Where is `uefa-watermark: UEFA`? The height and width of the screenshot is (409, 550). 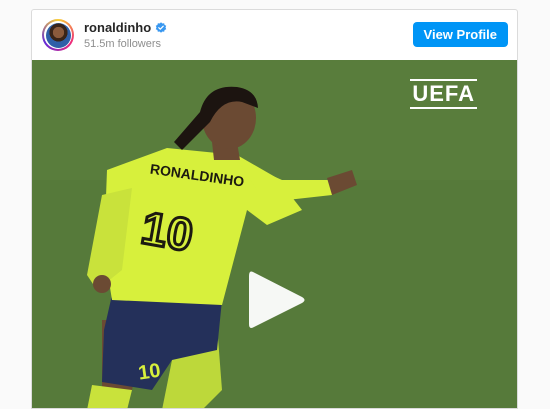 uefa-watermark: UEFA is located at coordinates (443, 94).